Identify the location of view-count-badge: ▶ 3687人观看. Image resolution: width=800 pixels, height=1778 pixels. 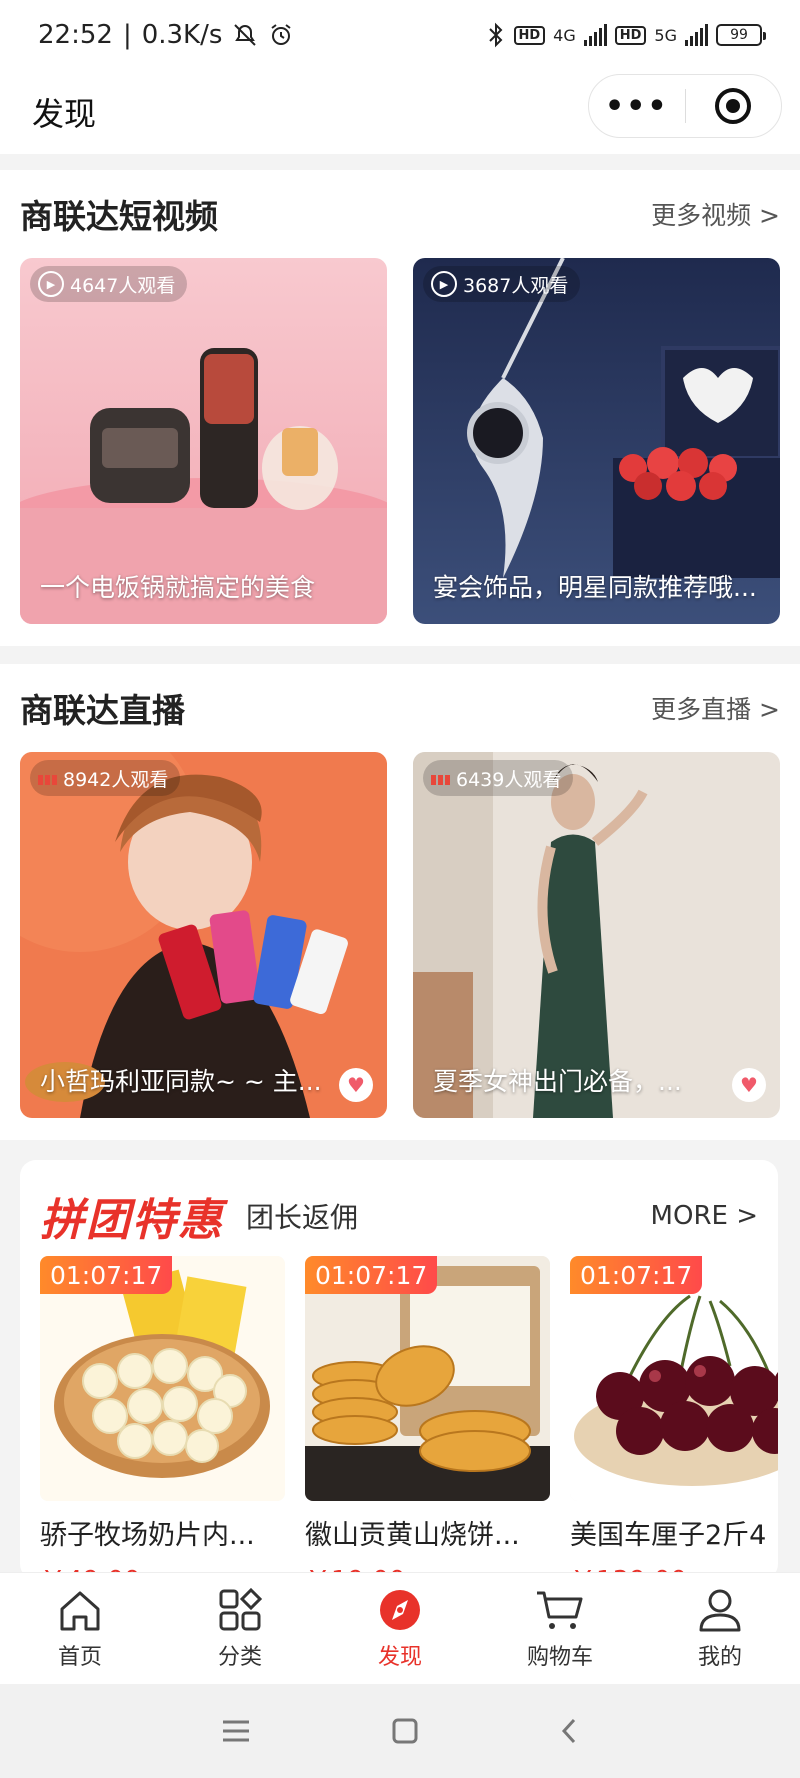
(502, 284).